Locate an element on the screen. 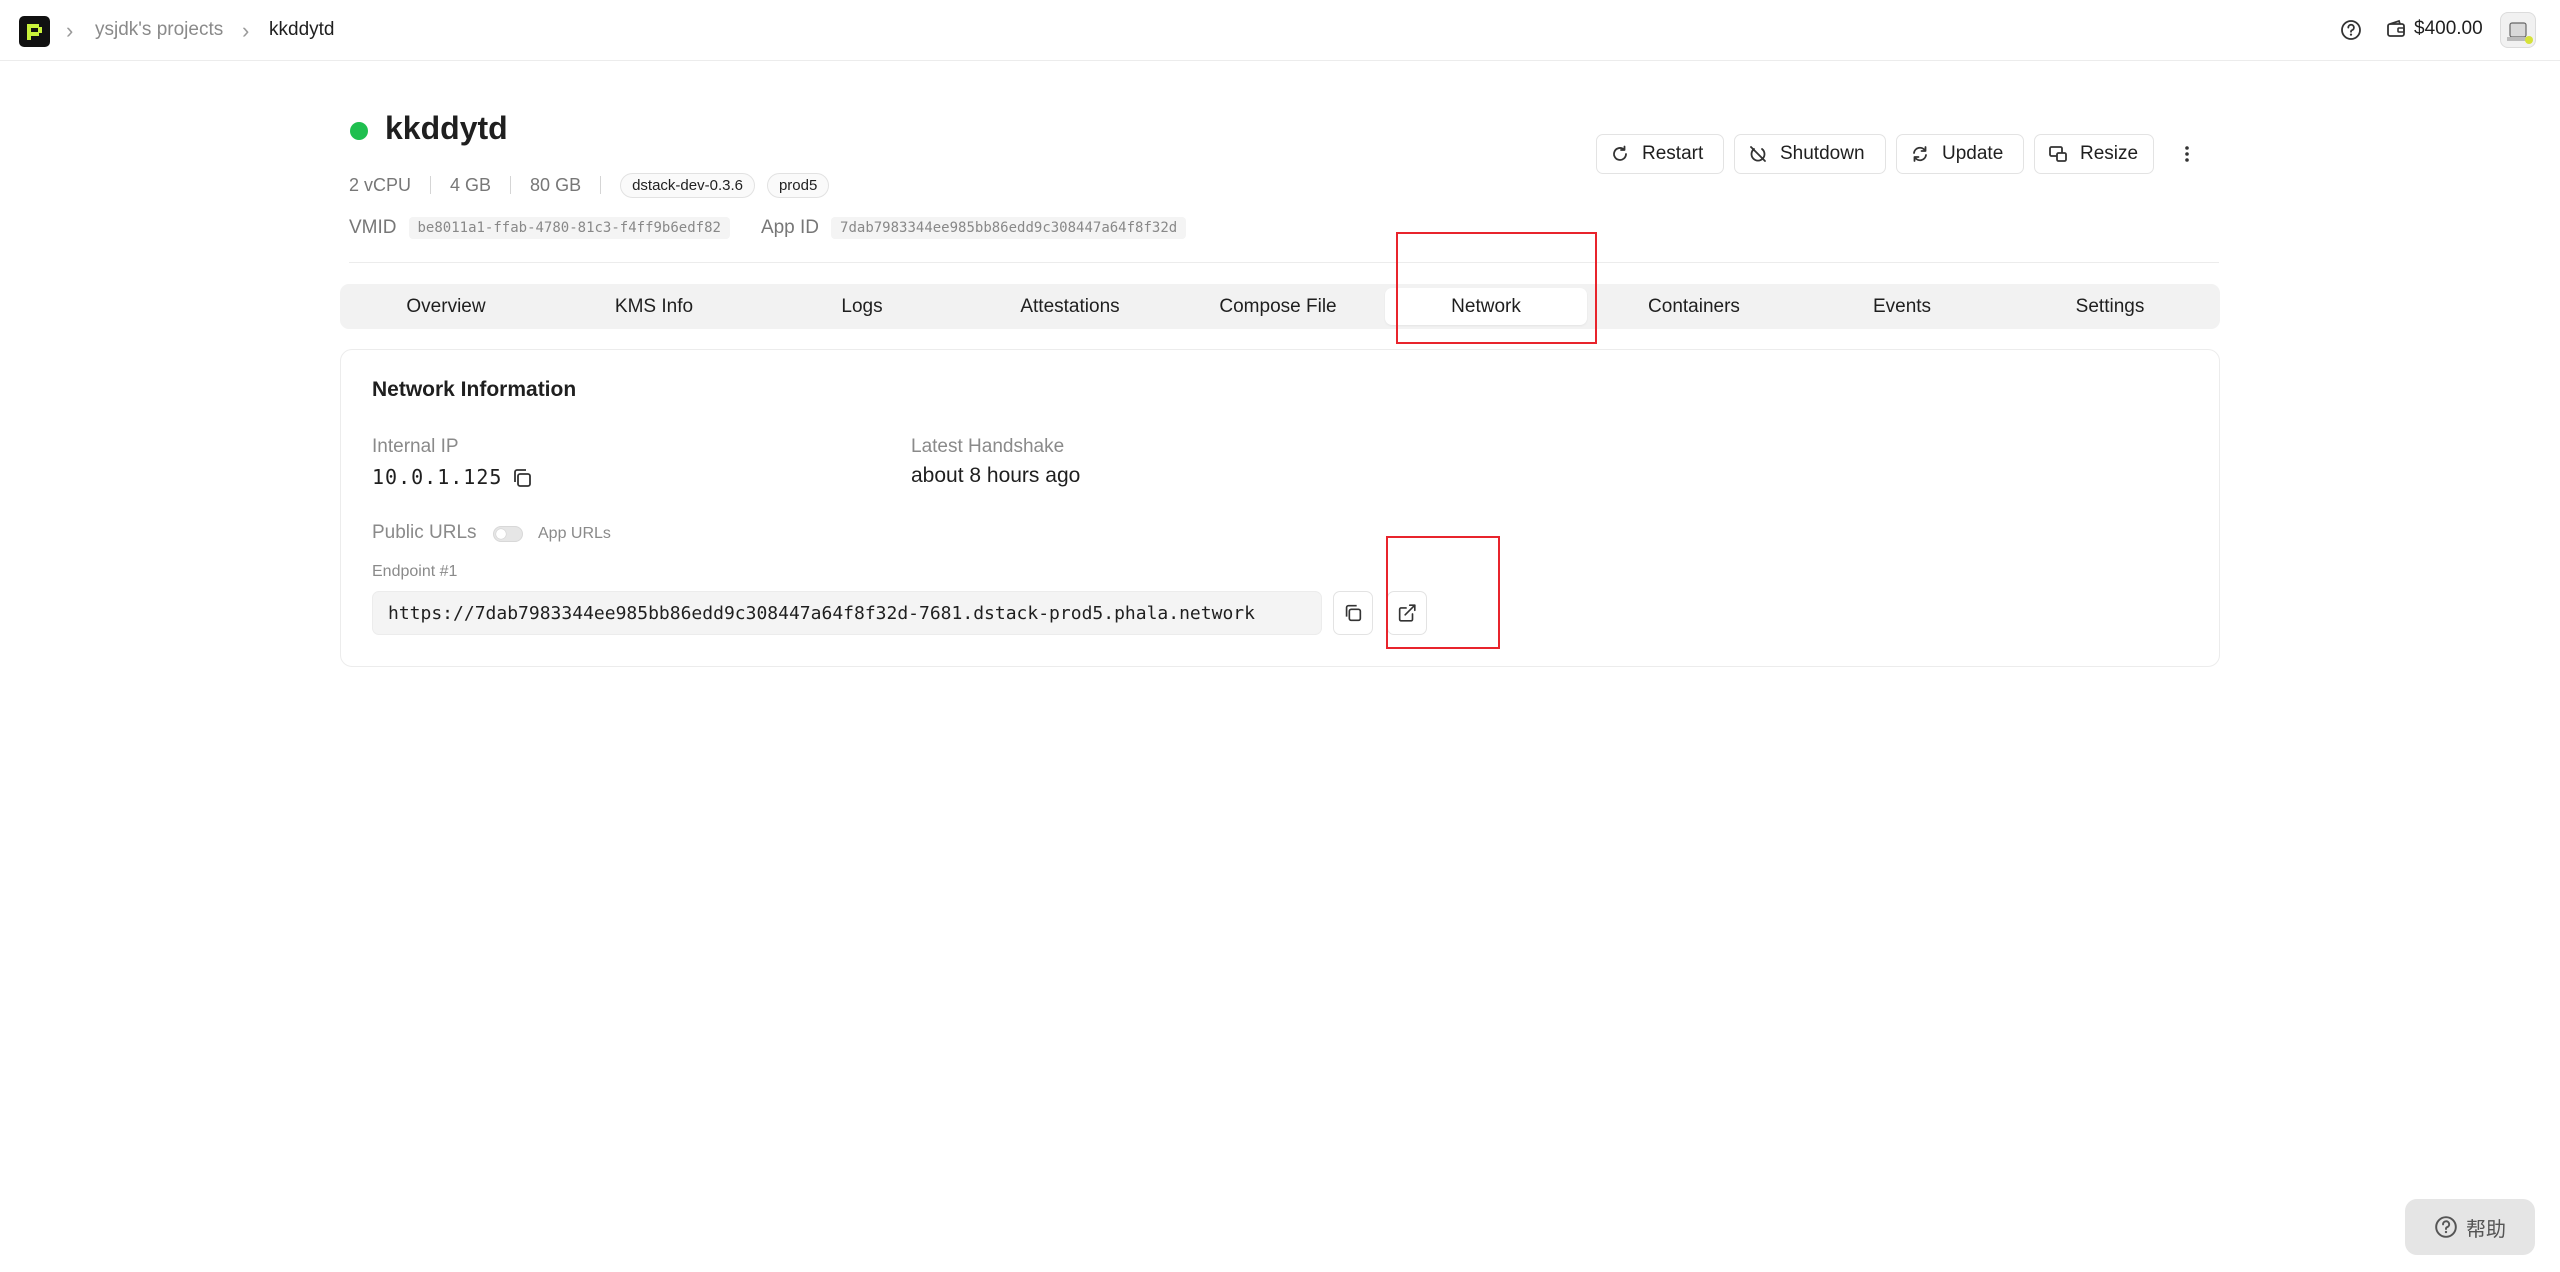  tab-settings: Settings is located at coordinates (2110, 306).